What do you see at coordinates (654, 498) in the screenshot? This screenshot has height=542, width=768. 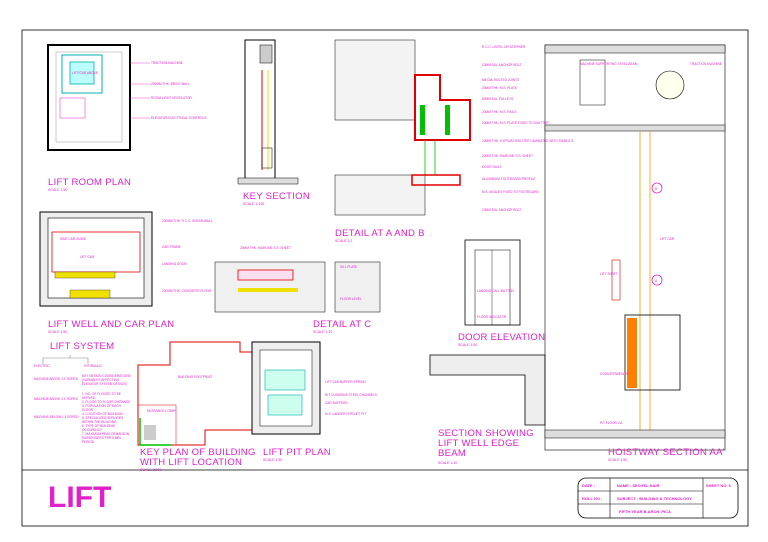 I see `subject: SUBJECT : BUILDING & TECHNOLOGY` at bounding box center [654, 498].